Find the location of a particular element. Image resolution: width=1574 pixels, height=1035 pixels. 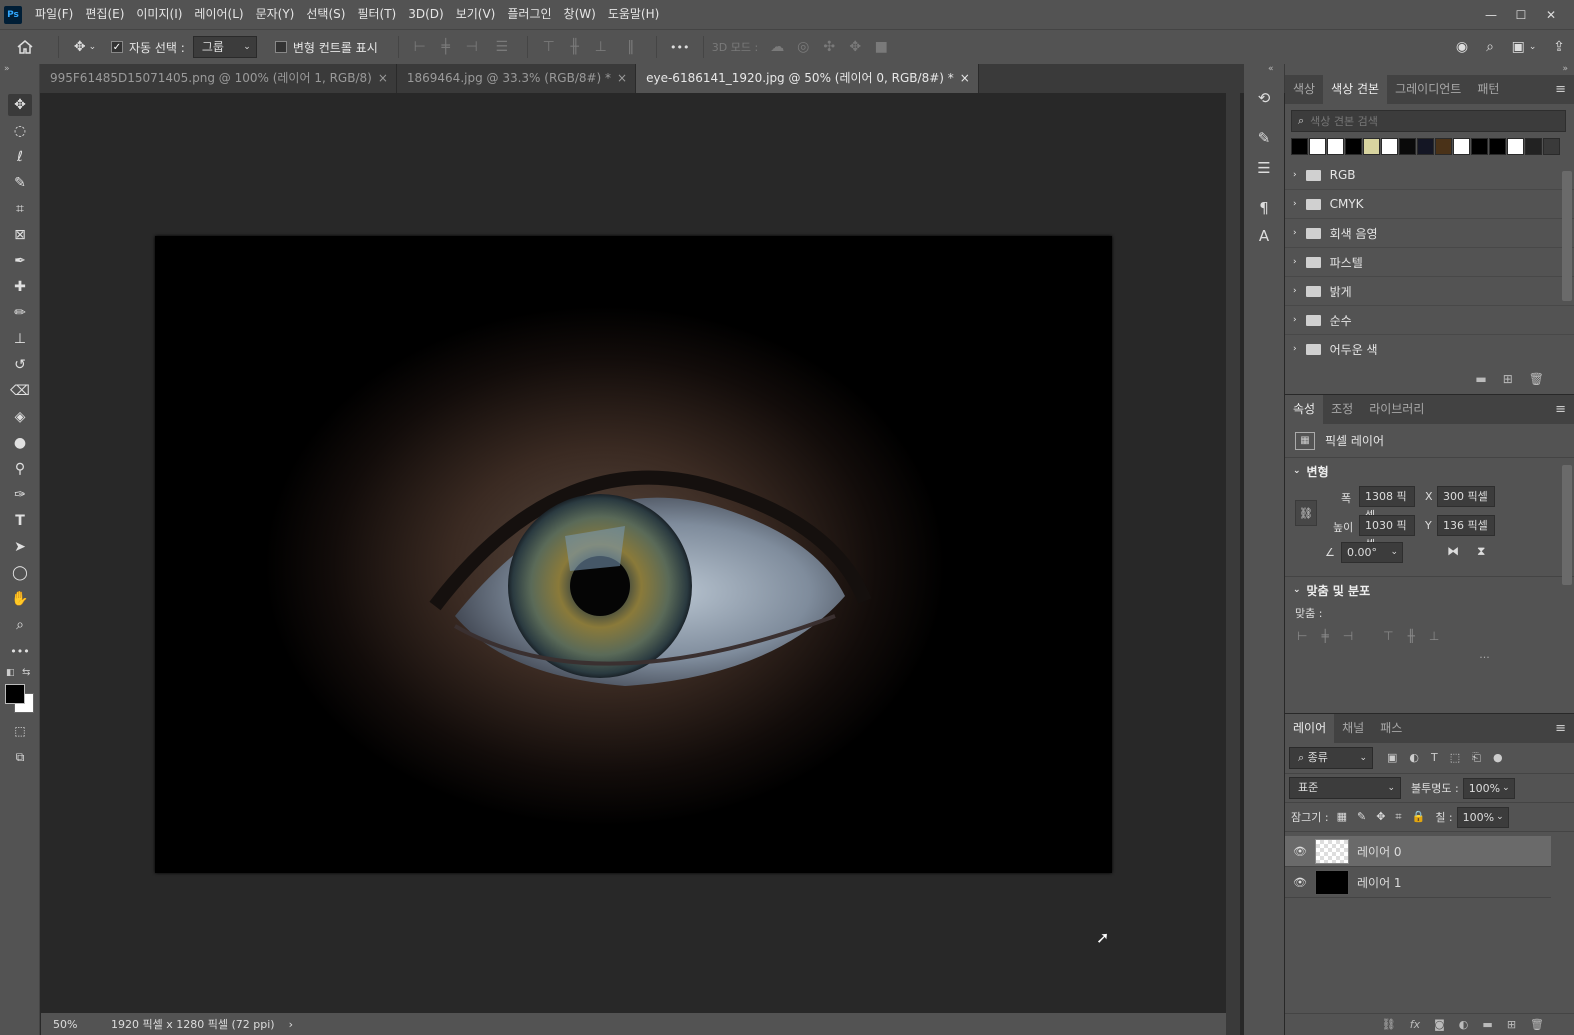

more-properties-icon: ··· is located at coordinates (1429, 657).